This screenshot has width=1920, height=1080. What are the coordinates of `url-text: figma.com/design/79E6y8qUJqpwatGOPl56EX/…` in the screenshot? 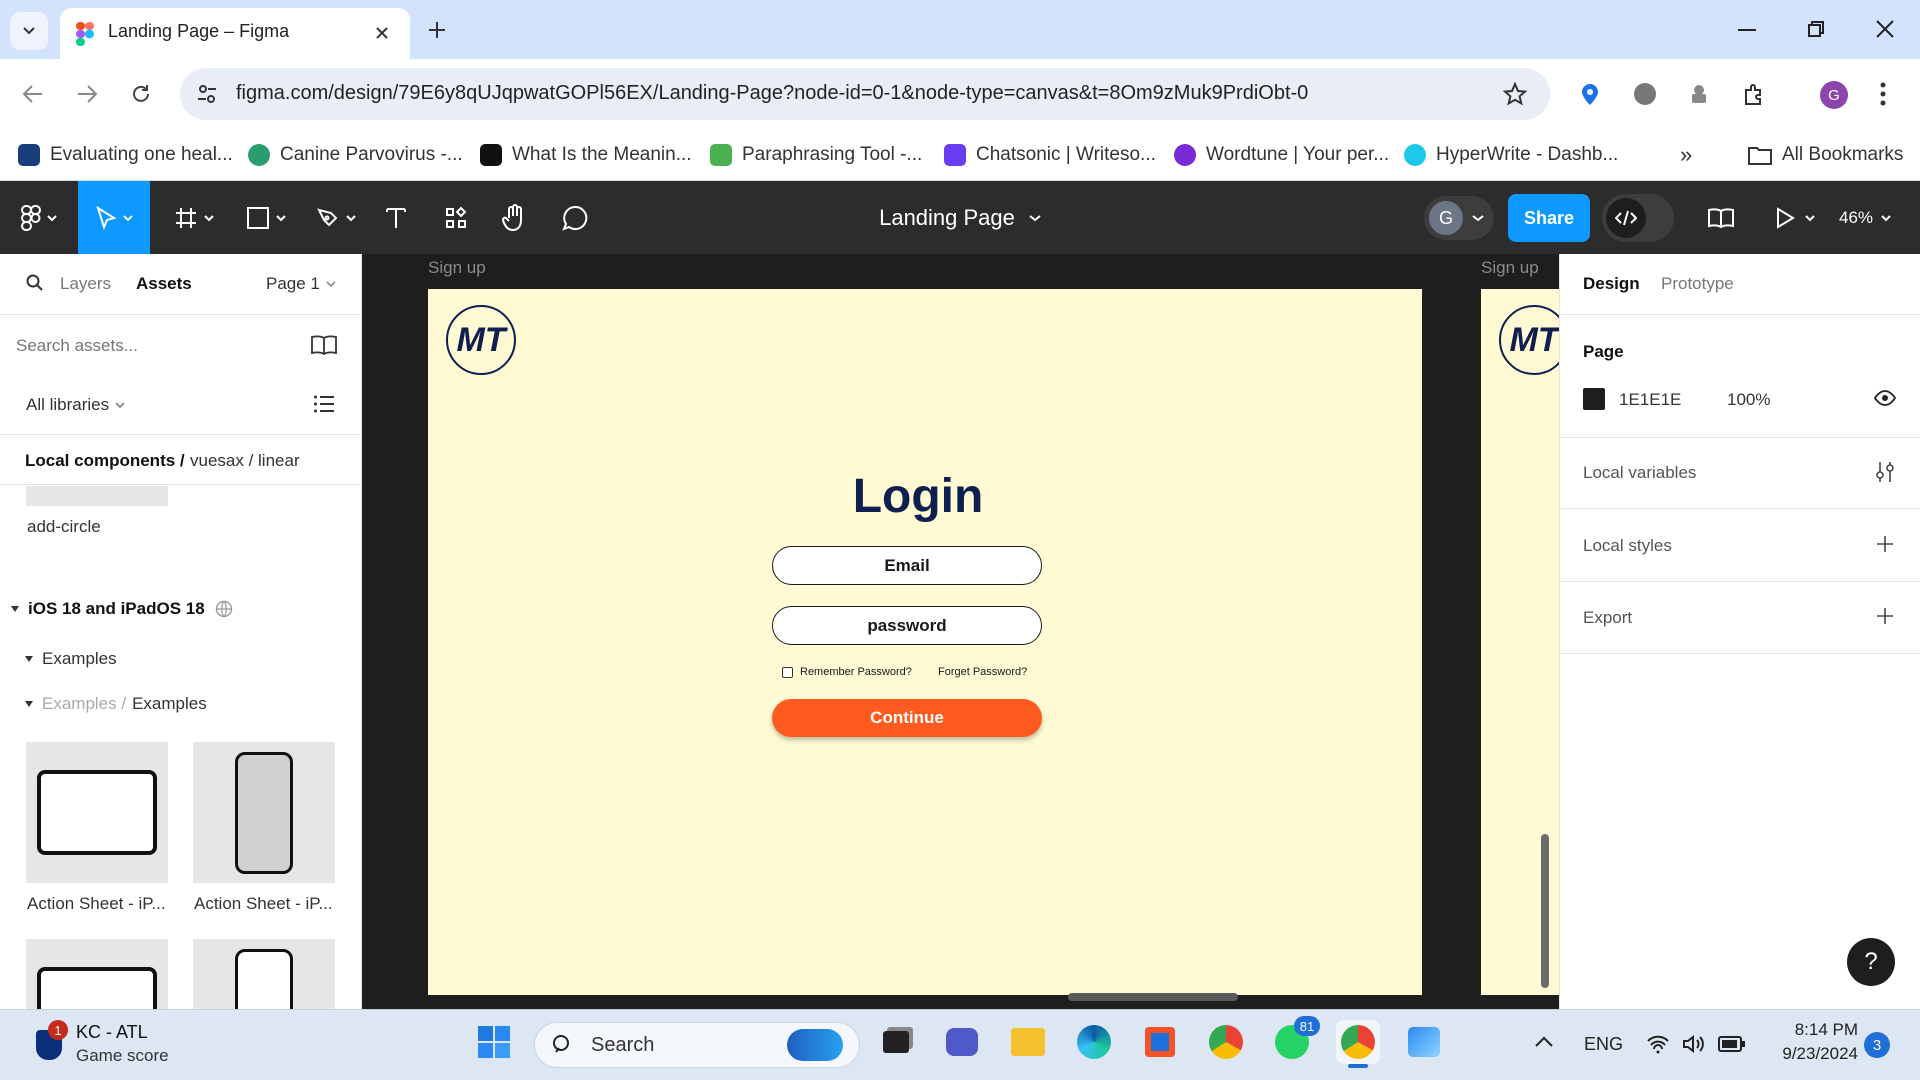 It's located at (772, 93).